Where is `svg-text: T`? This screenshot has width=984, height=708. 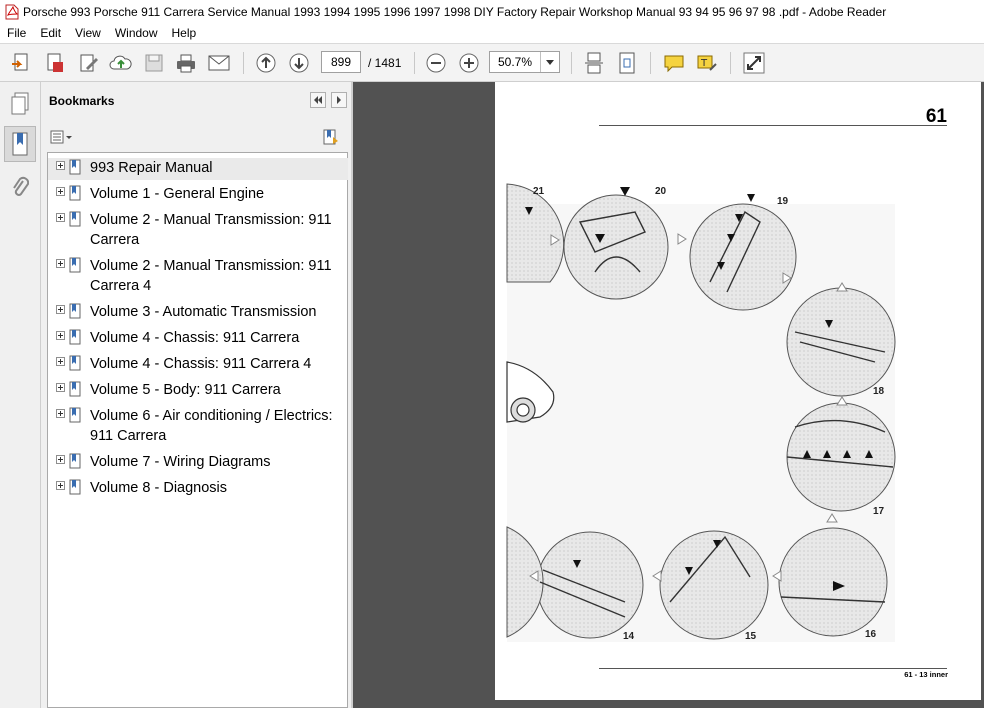
svg-text: T is located at coordinates (704, 63).